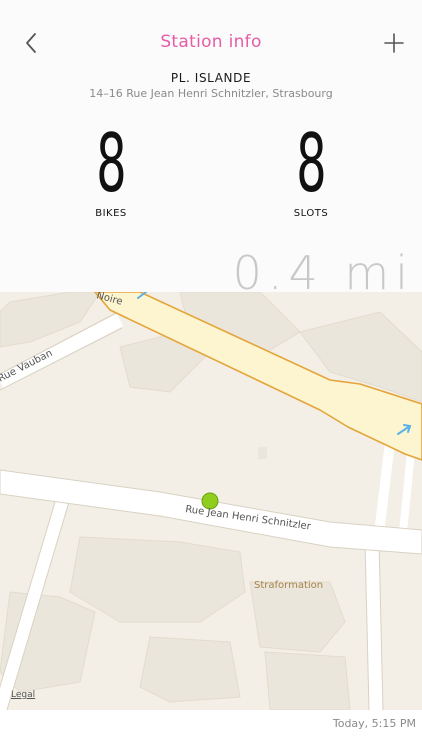 The height and width of the screenshot is (750, 422). I want to click on footer-bar: Today, 5:15 PM, so click(211, 730).